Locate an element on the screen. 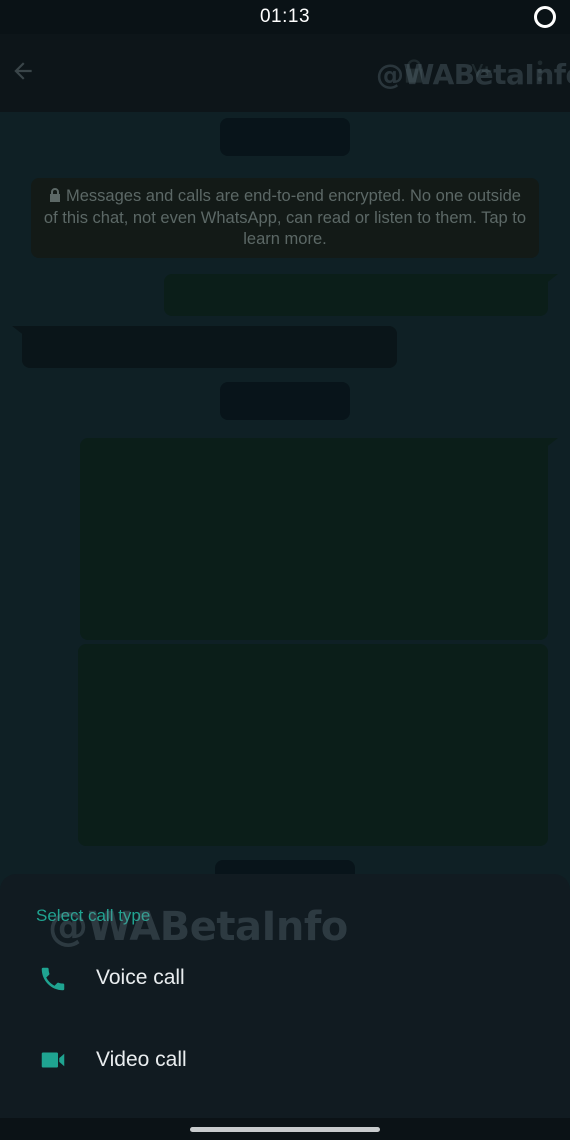 This screenshot has width=570, height=1140. navigation-bar is located at coordinates (285, 1129).